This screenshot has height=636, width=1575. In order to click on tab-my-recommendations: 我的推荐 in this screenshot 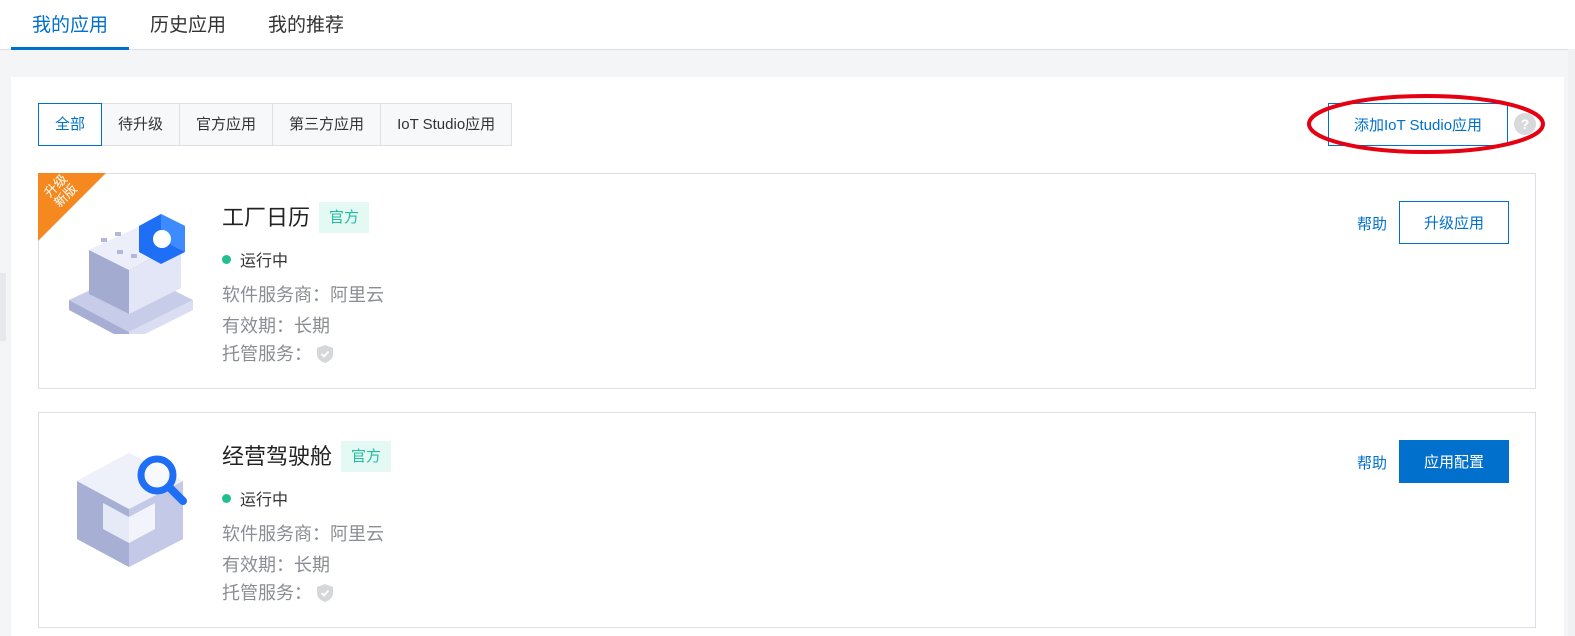, I will do `click(306, 24)`.